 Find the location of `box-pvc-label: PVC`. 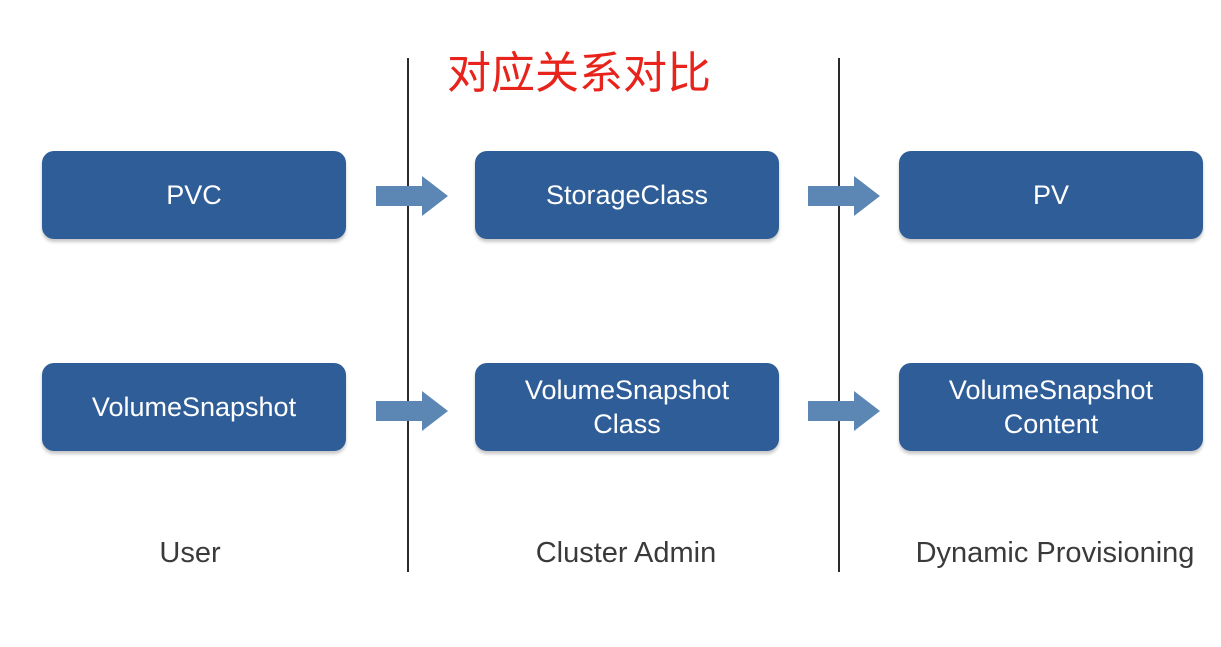

box-pvc-label: PVC is located at coordinates (194, 195).